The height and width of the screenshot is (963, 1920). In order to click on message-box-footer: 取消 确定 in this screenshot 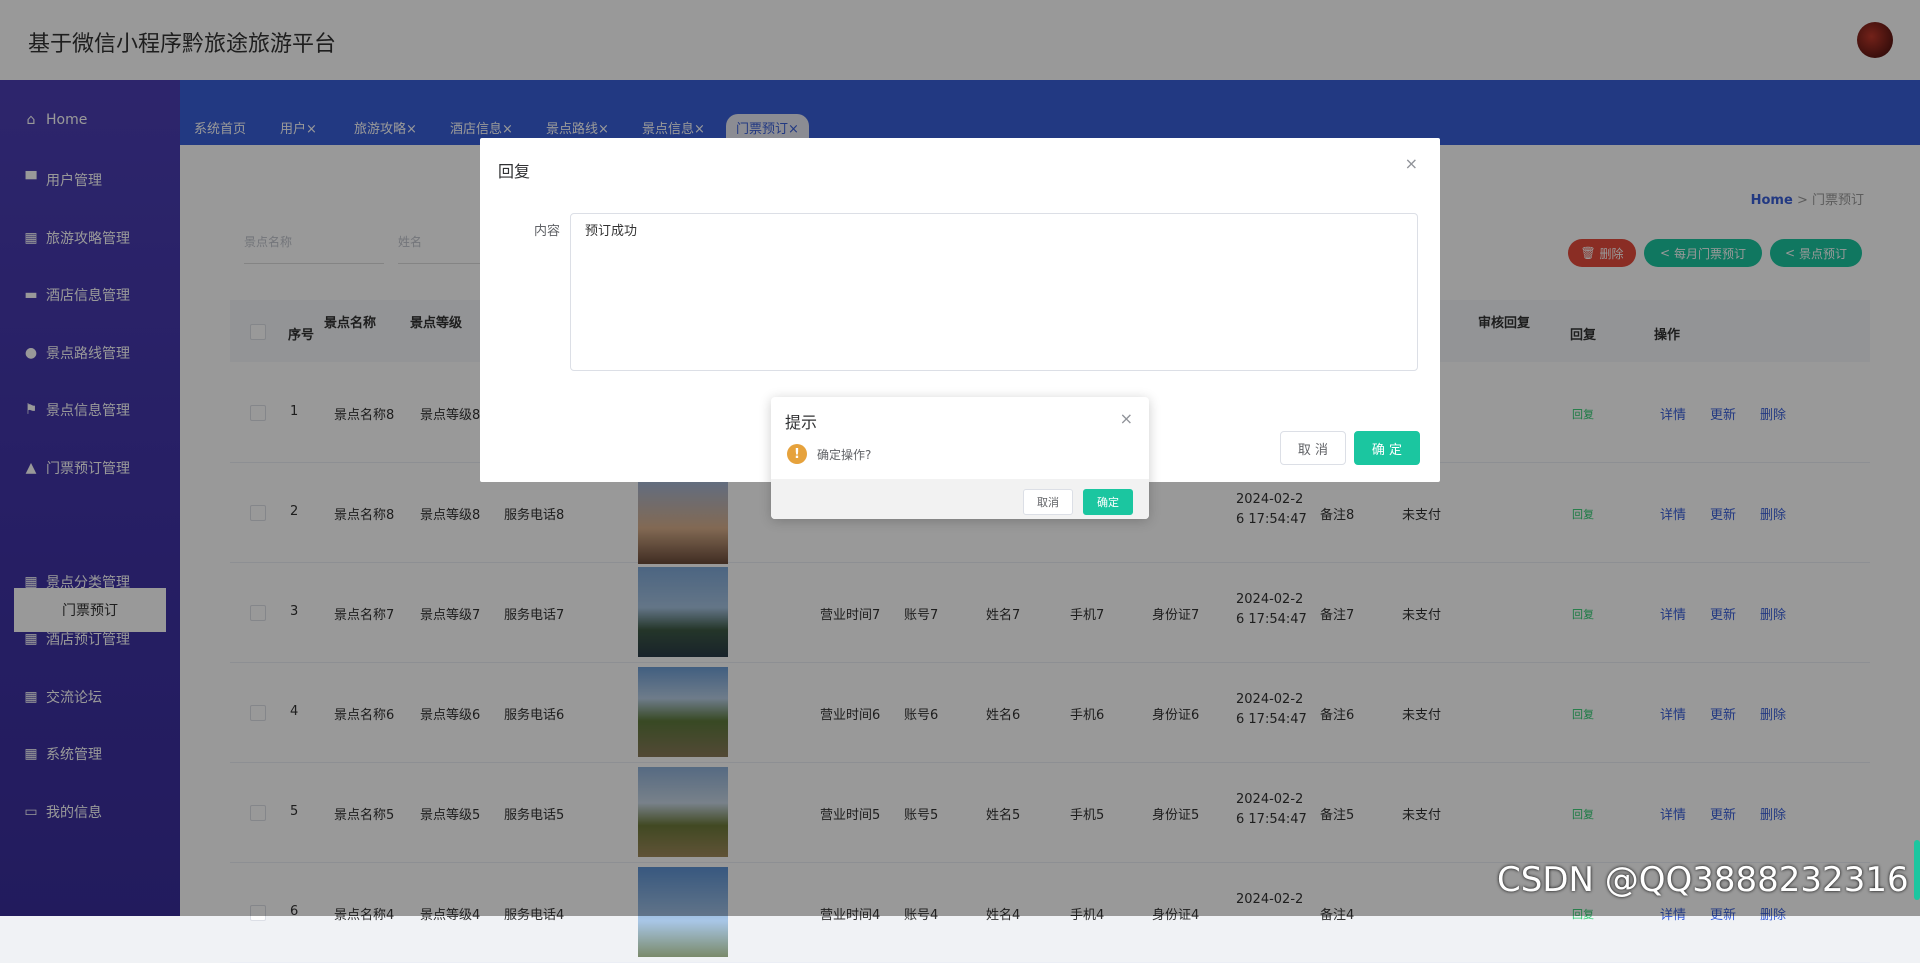, I will do `click(960, 499)`.